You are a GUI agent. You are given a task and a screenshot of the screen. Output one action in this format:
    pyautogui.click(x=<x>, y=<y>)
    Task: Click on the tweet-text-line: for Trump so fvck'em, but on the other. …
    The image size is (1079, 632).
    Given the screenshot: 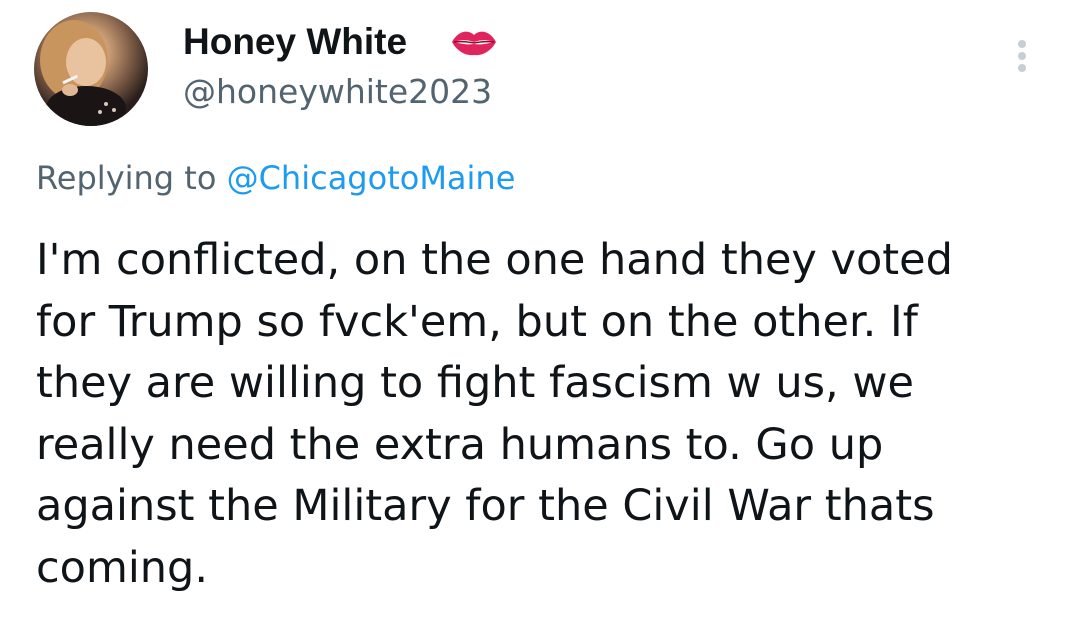 What is the action you would take?
    pyautogui.click(x=477, y=321)
    